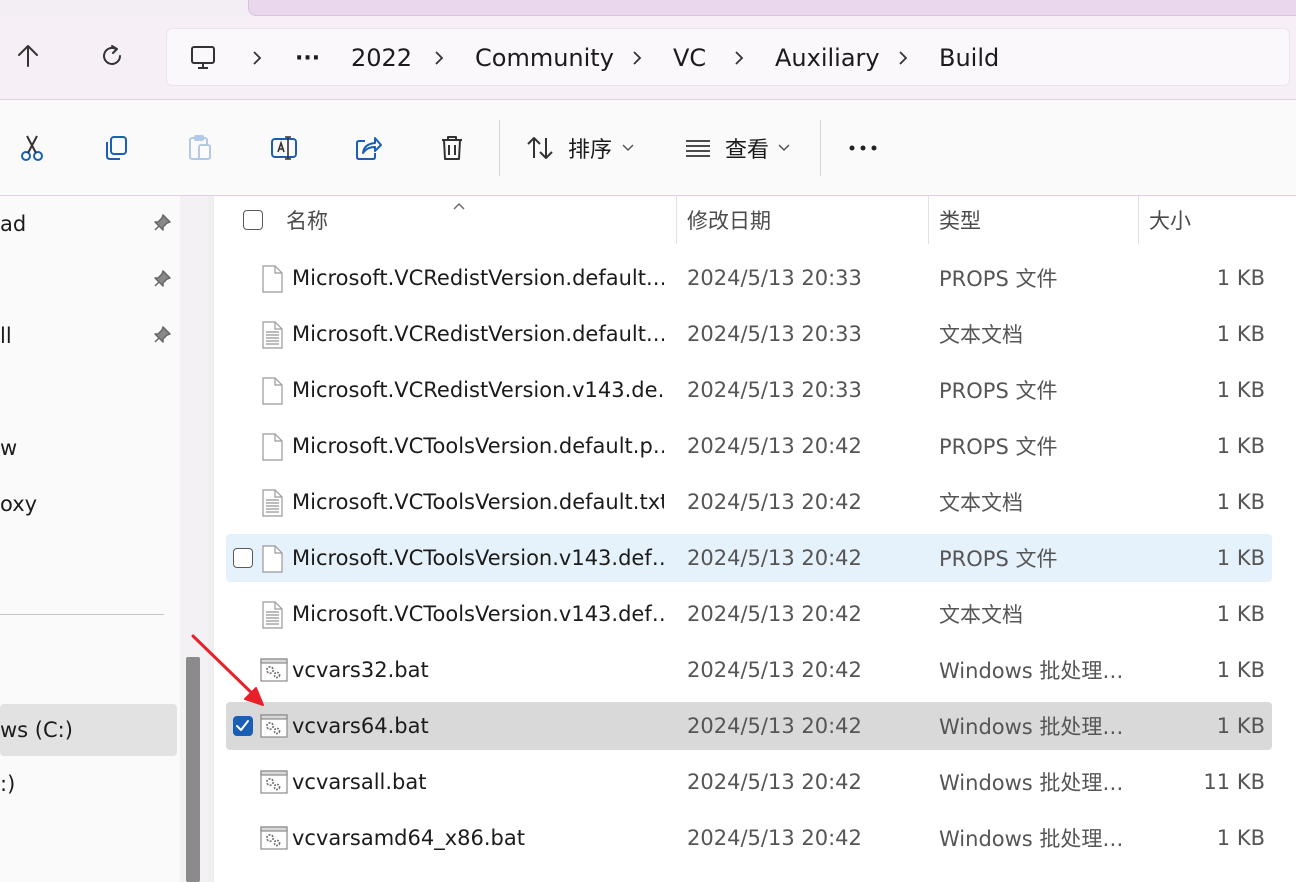 The width and height of the screenshot is (1296, 882). What do you see at coordinates (193, 769) in the screenshot?
I see `nav-pane-scroll-thumb` at bounding box center [193, 769].